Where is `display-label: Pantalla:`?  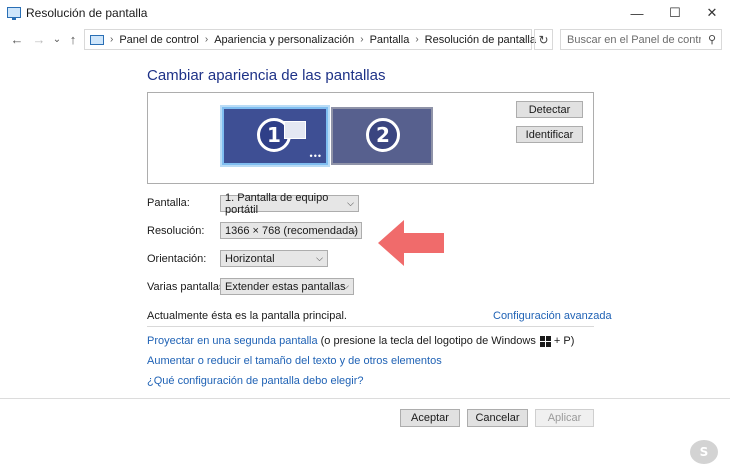 display-label: Pantalla: is located at coordinates (168, 203).